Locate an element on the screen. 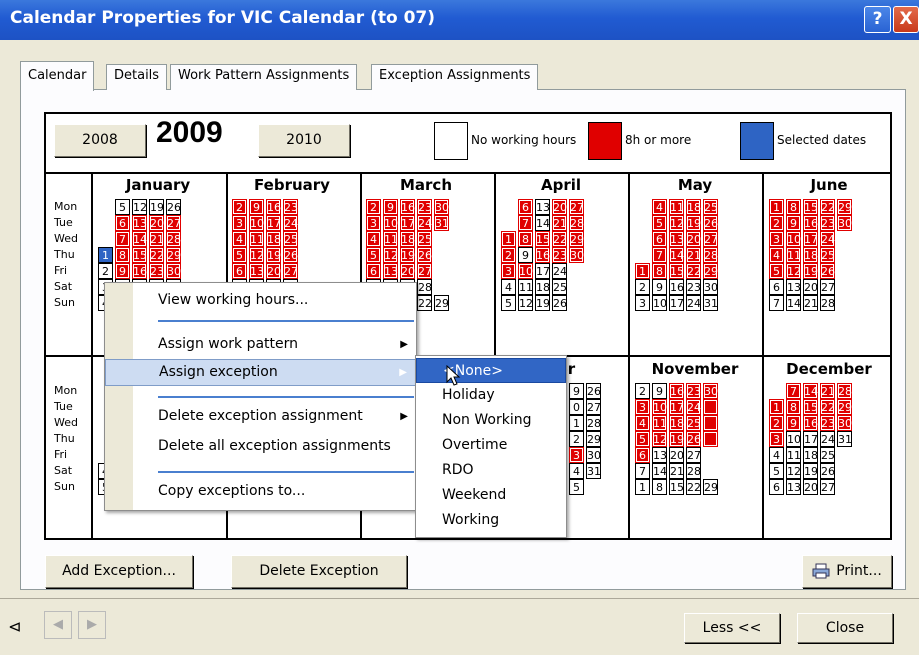 This screenshot has width=919, height=655. submenu-weekend: Weekend is located at coordinates (491, 495).